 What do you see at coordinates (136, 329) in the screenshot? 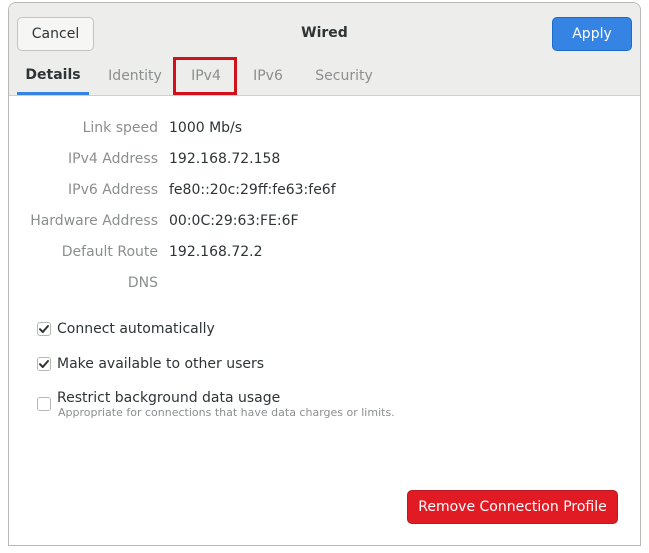
I see `connect-automatically-label: Connect automatically` at bounding box center [136, 329].